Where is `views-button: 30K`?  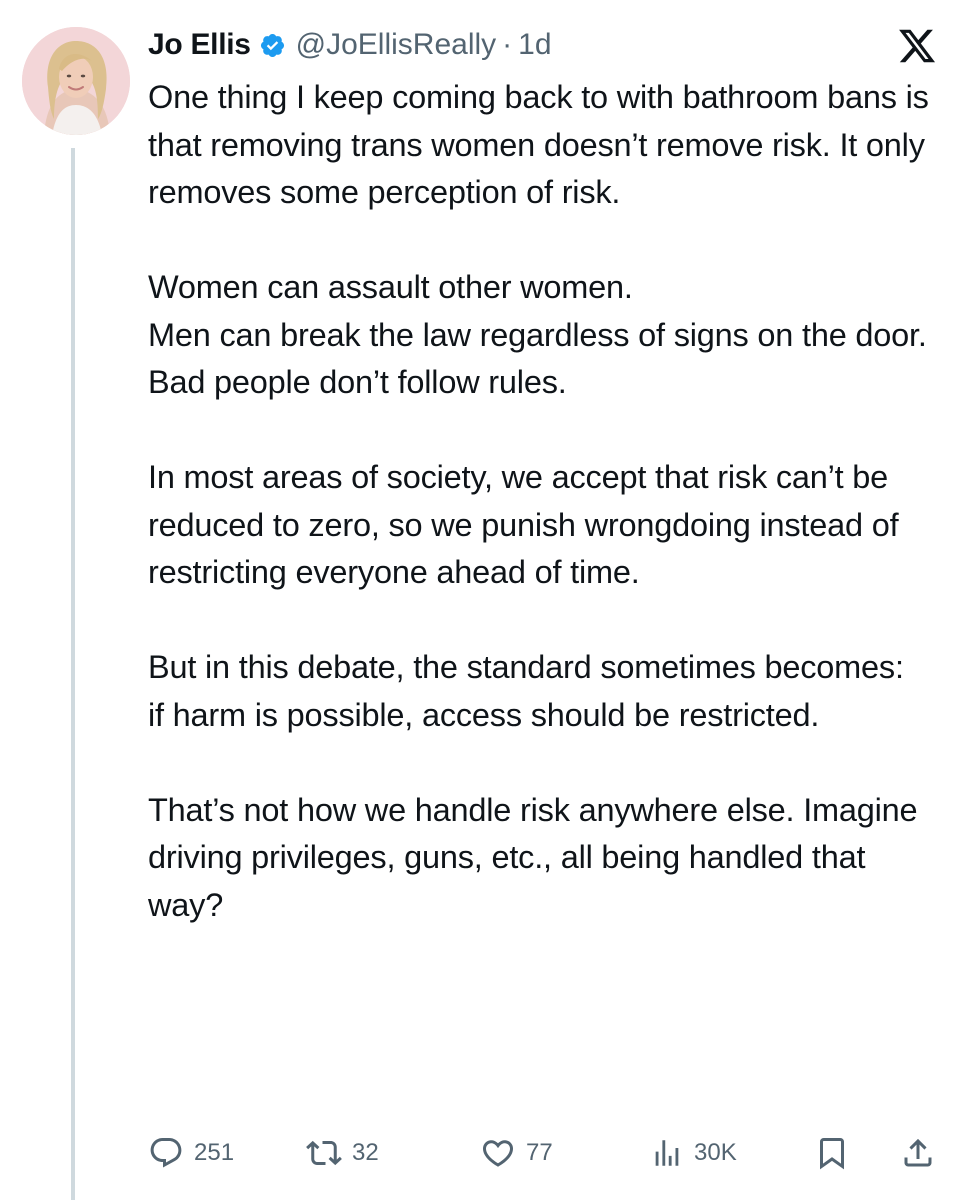
views-button: 30K is located at coordinates (693, 1153).